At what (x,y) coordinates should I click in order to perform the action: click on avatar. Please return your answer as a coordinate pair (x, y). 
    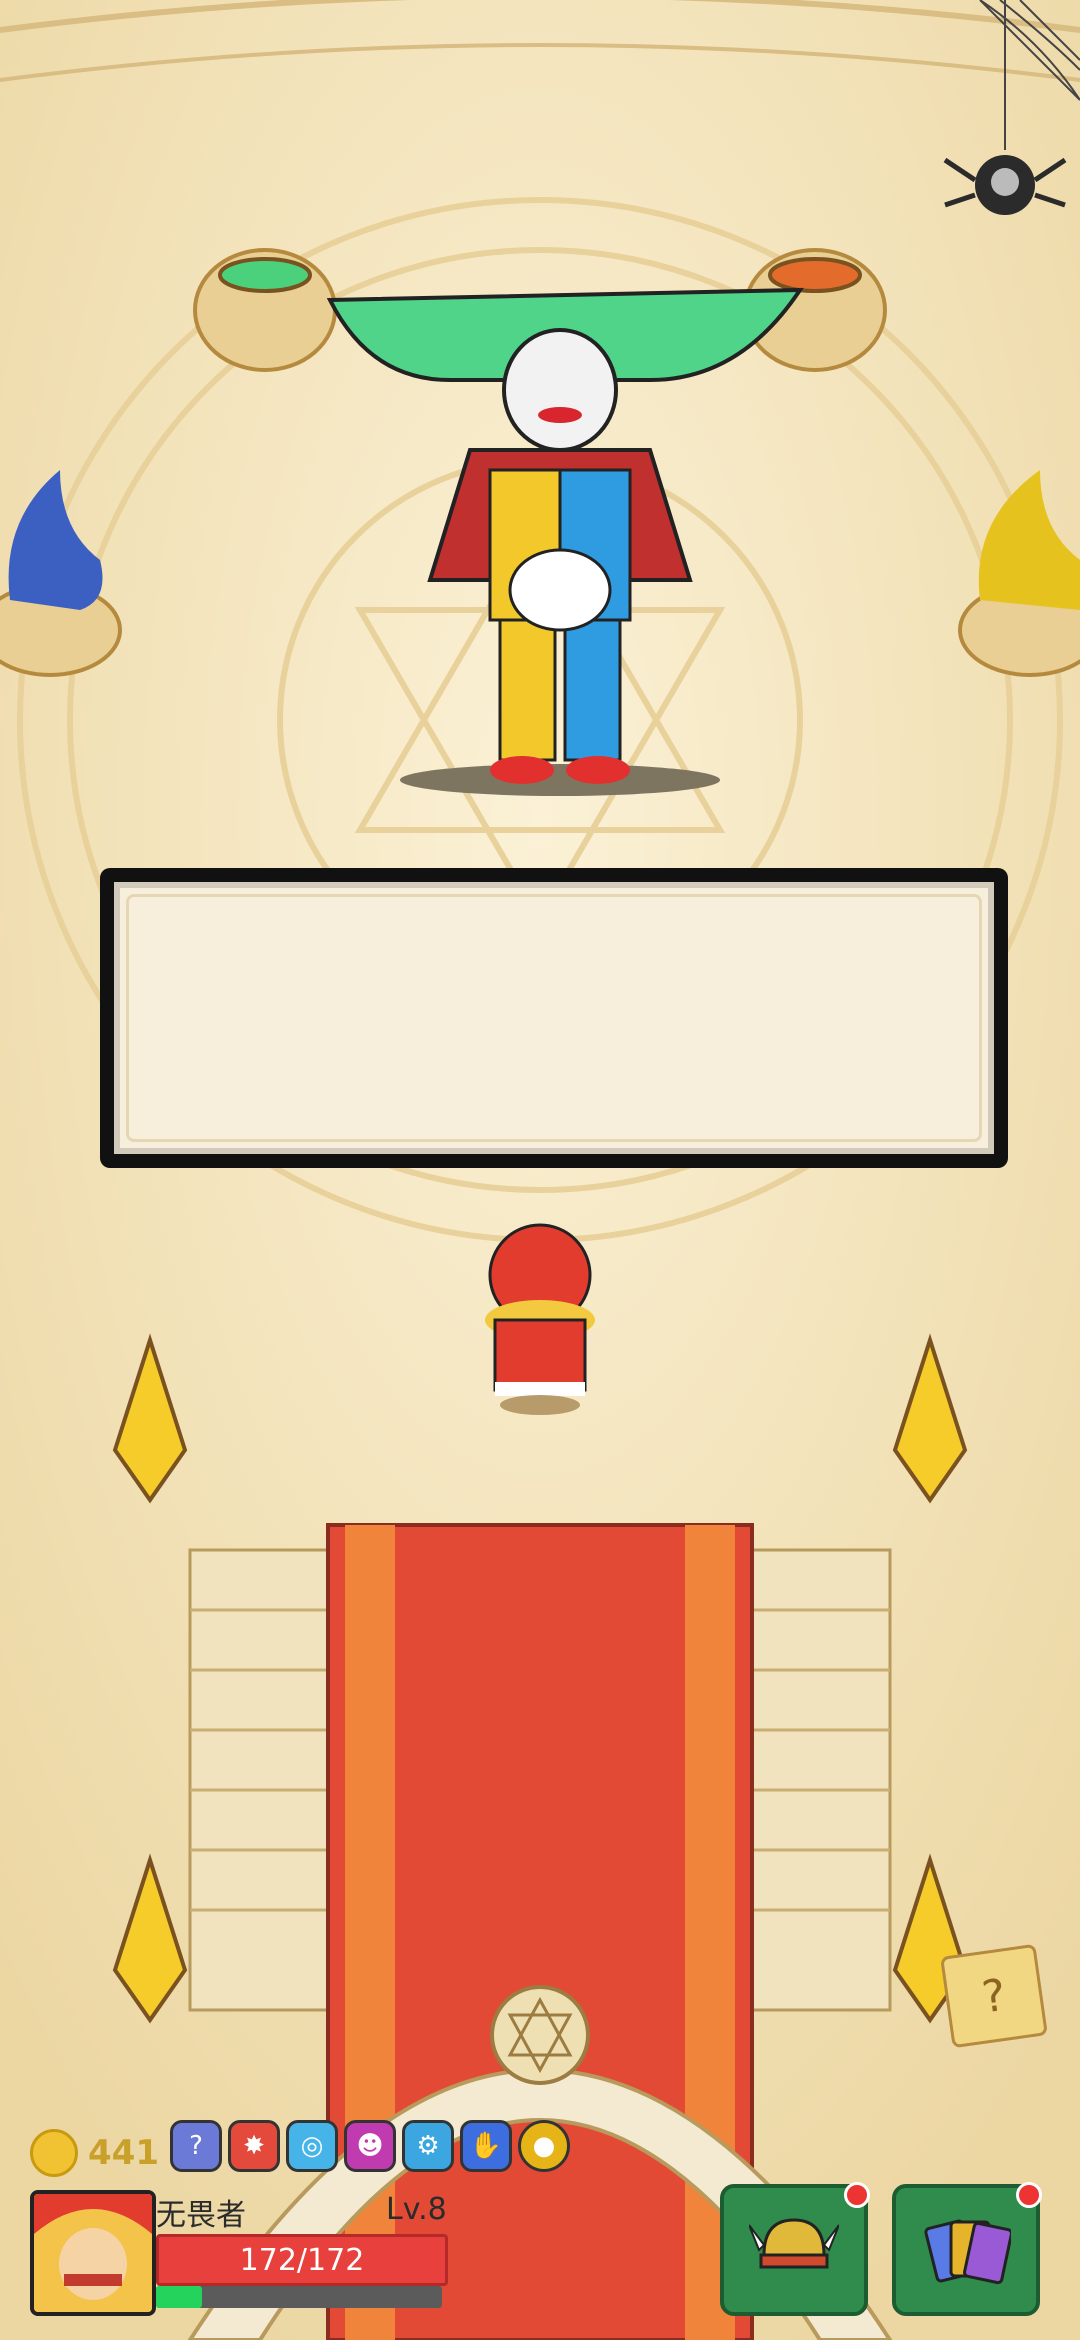
    Looking at the image, I should click on (93, 2253).